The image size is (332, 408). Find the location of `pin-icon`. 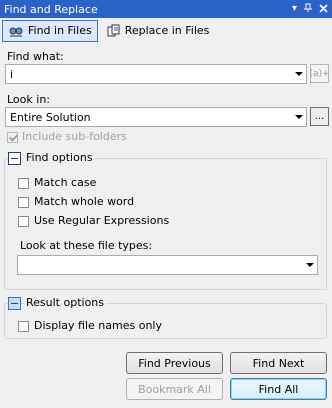

pin-icon is located at coordinates (308, 9).